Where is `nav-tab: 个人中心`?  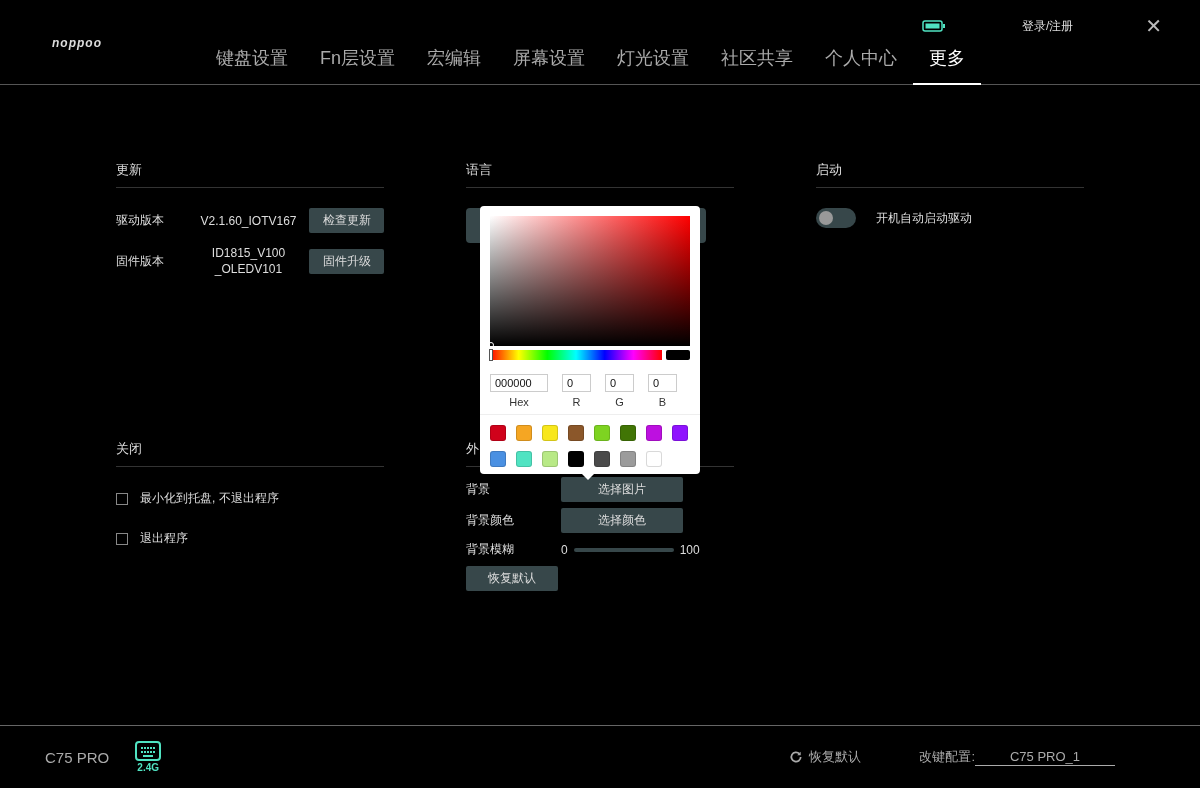 nav-tab: 个人中心 is located at coordinates (861, 64).